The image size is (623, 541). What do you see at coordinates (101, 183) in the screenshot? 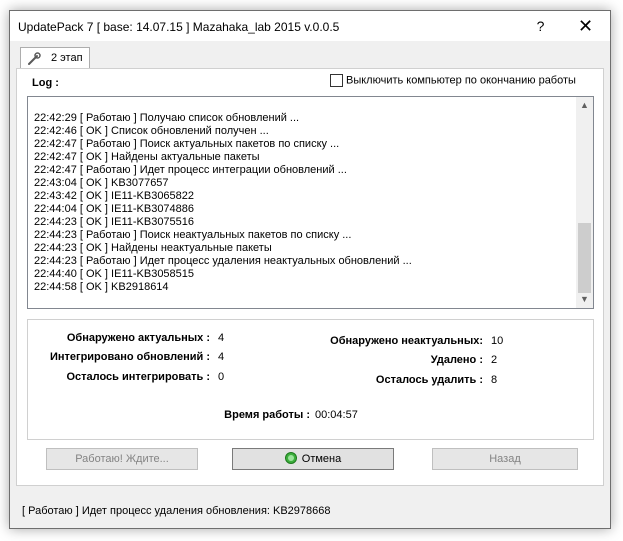
I see `log-line: 22:43:04 [ OK ] KB3077657` at bounding box center [101, 183].